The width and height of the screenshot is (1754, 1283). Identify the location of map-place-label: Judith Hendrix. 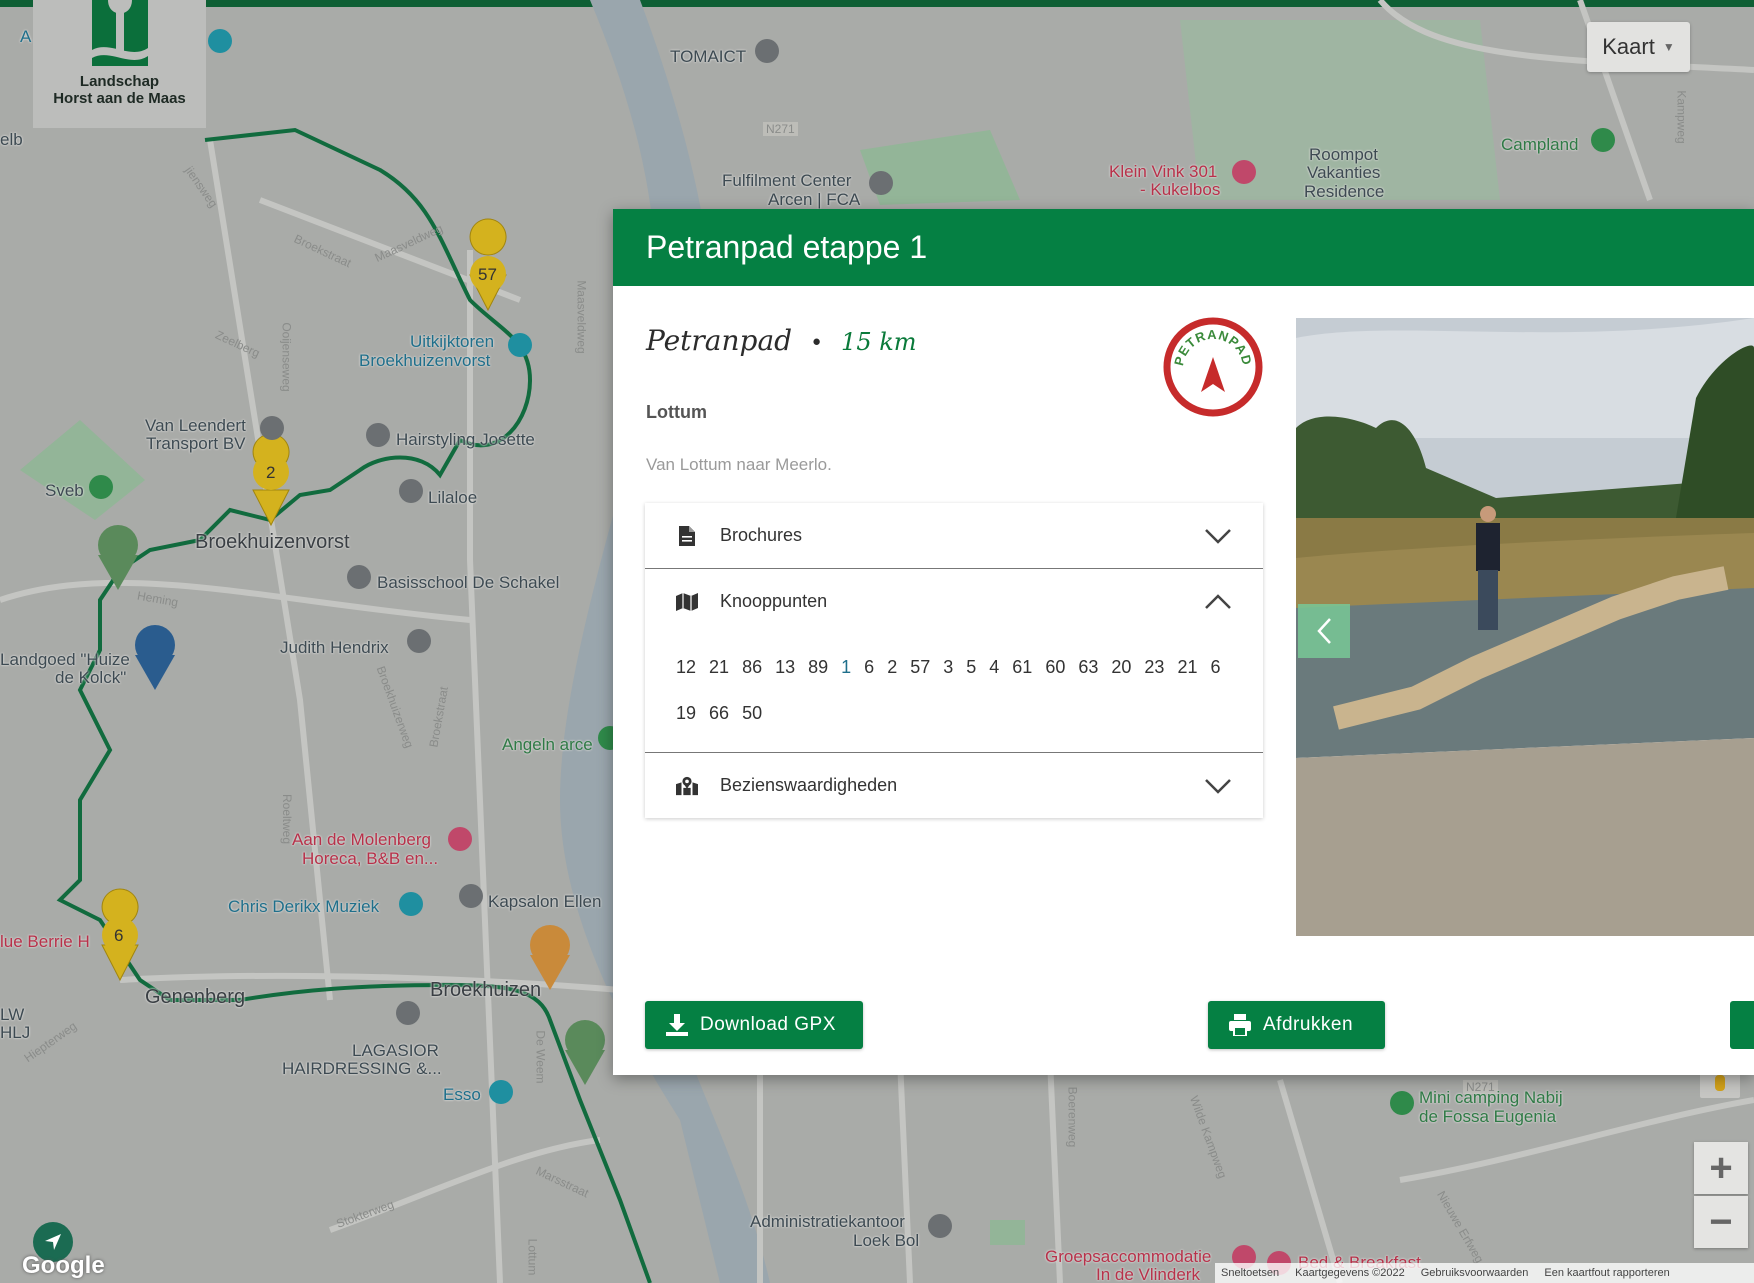
(334, 648).